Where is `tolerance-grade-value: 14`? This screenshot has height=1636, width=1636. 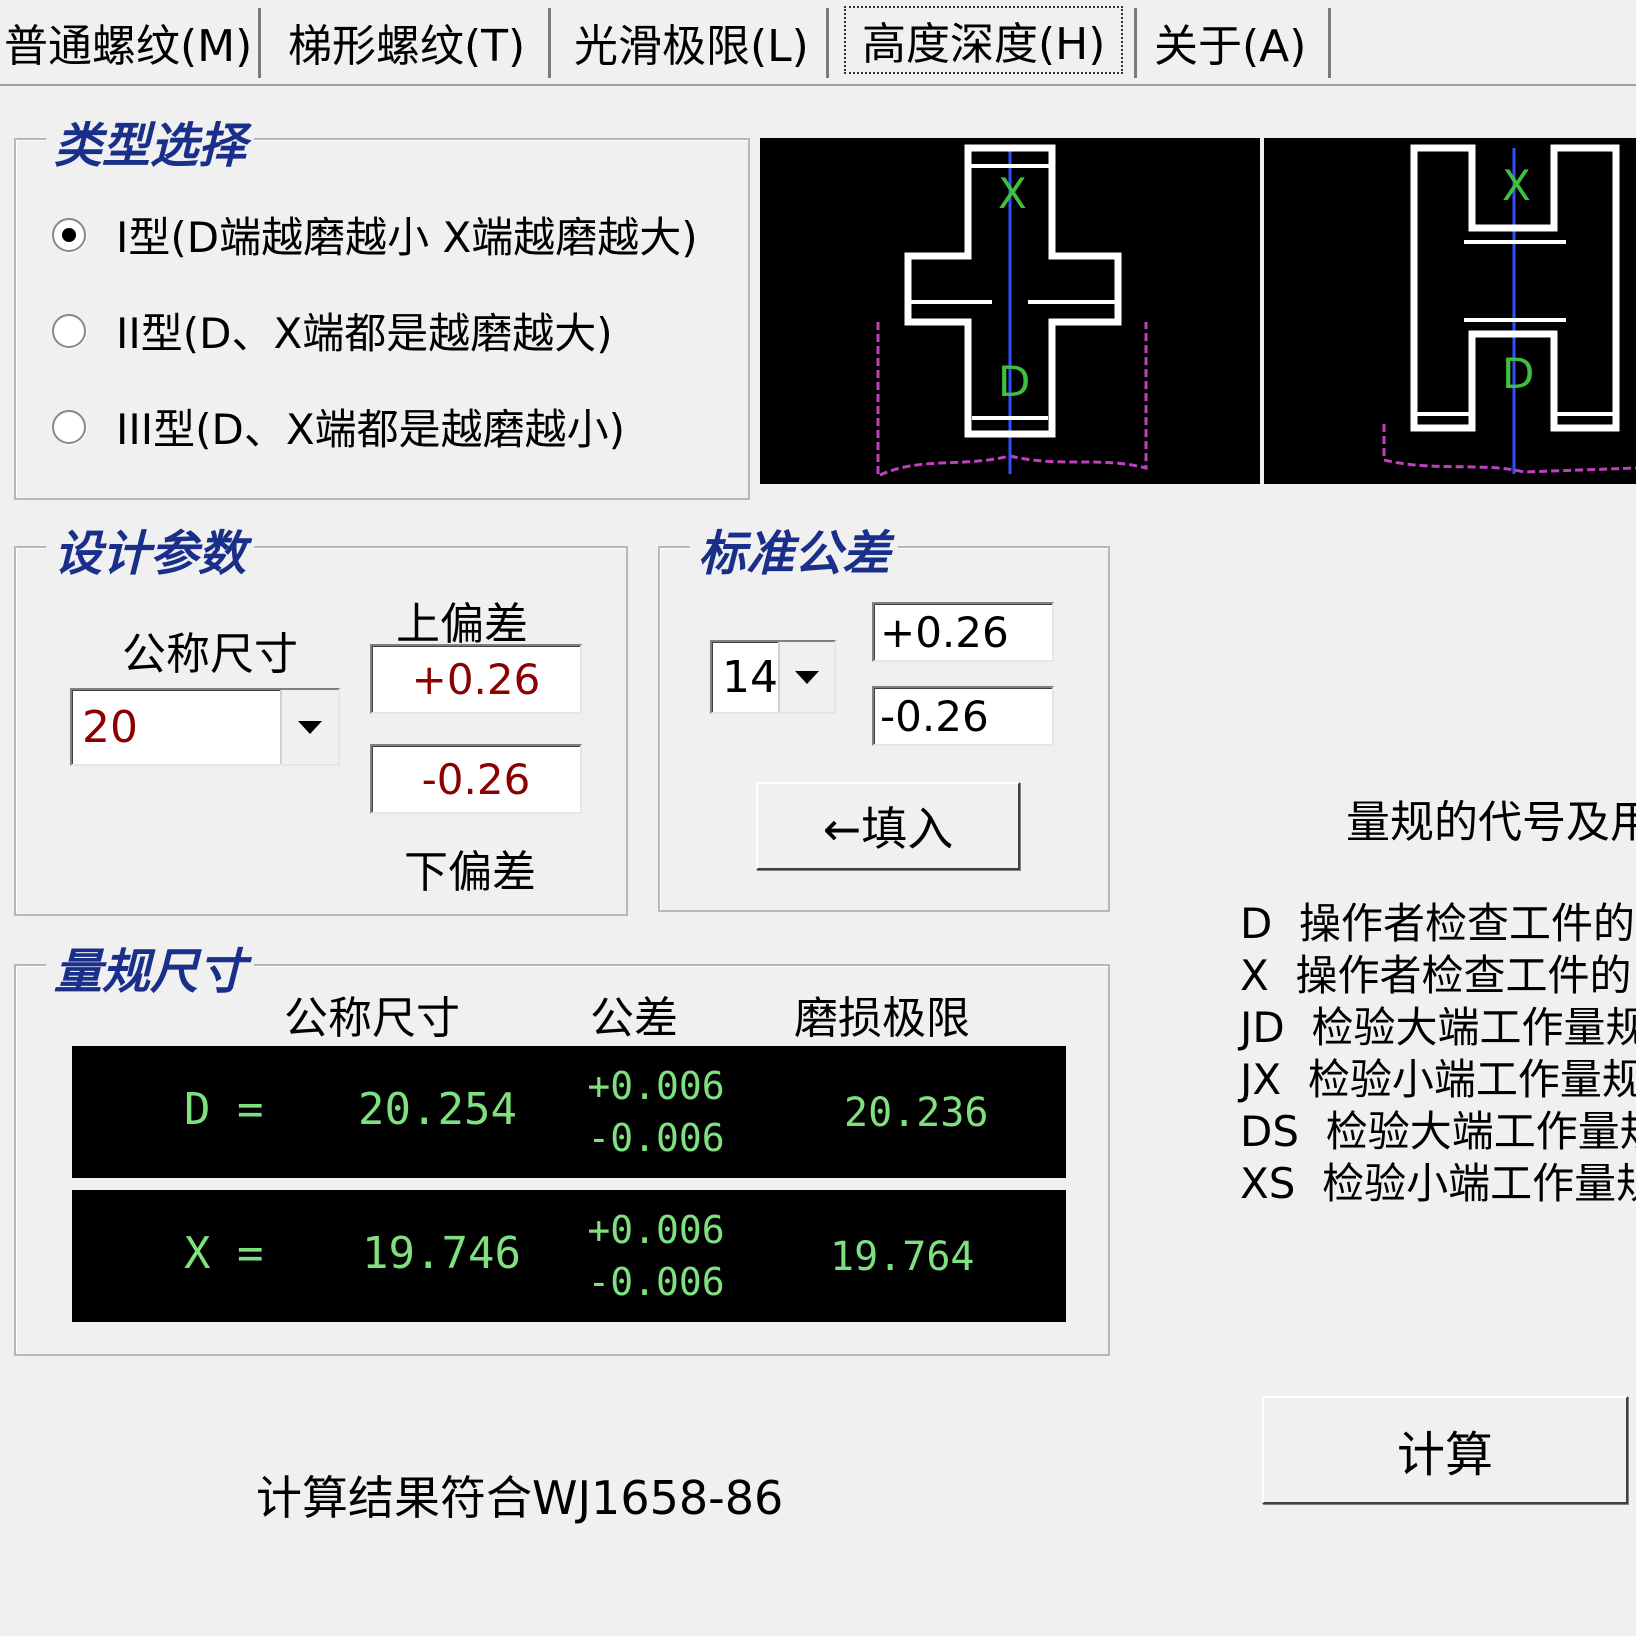 tolerance-grade-value: 14 is located at coordinates (745, 677).